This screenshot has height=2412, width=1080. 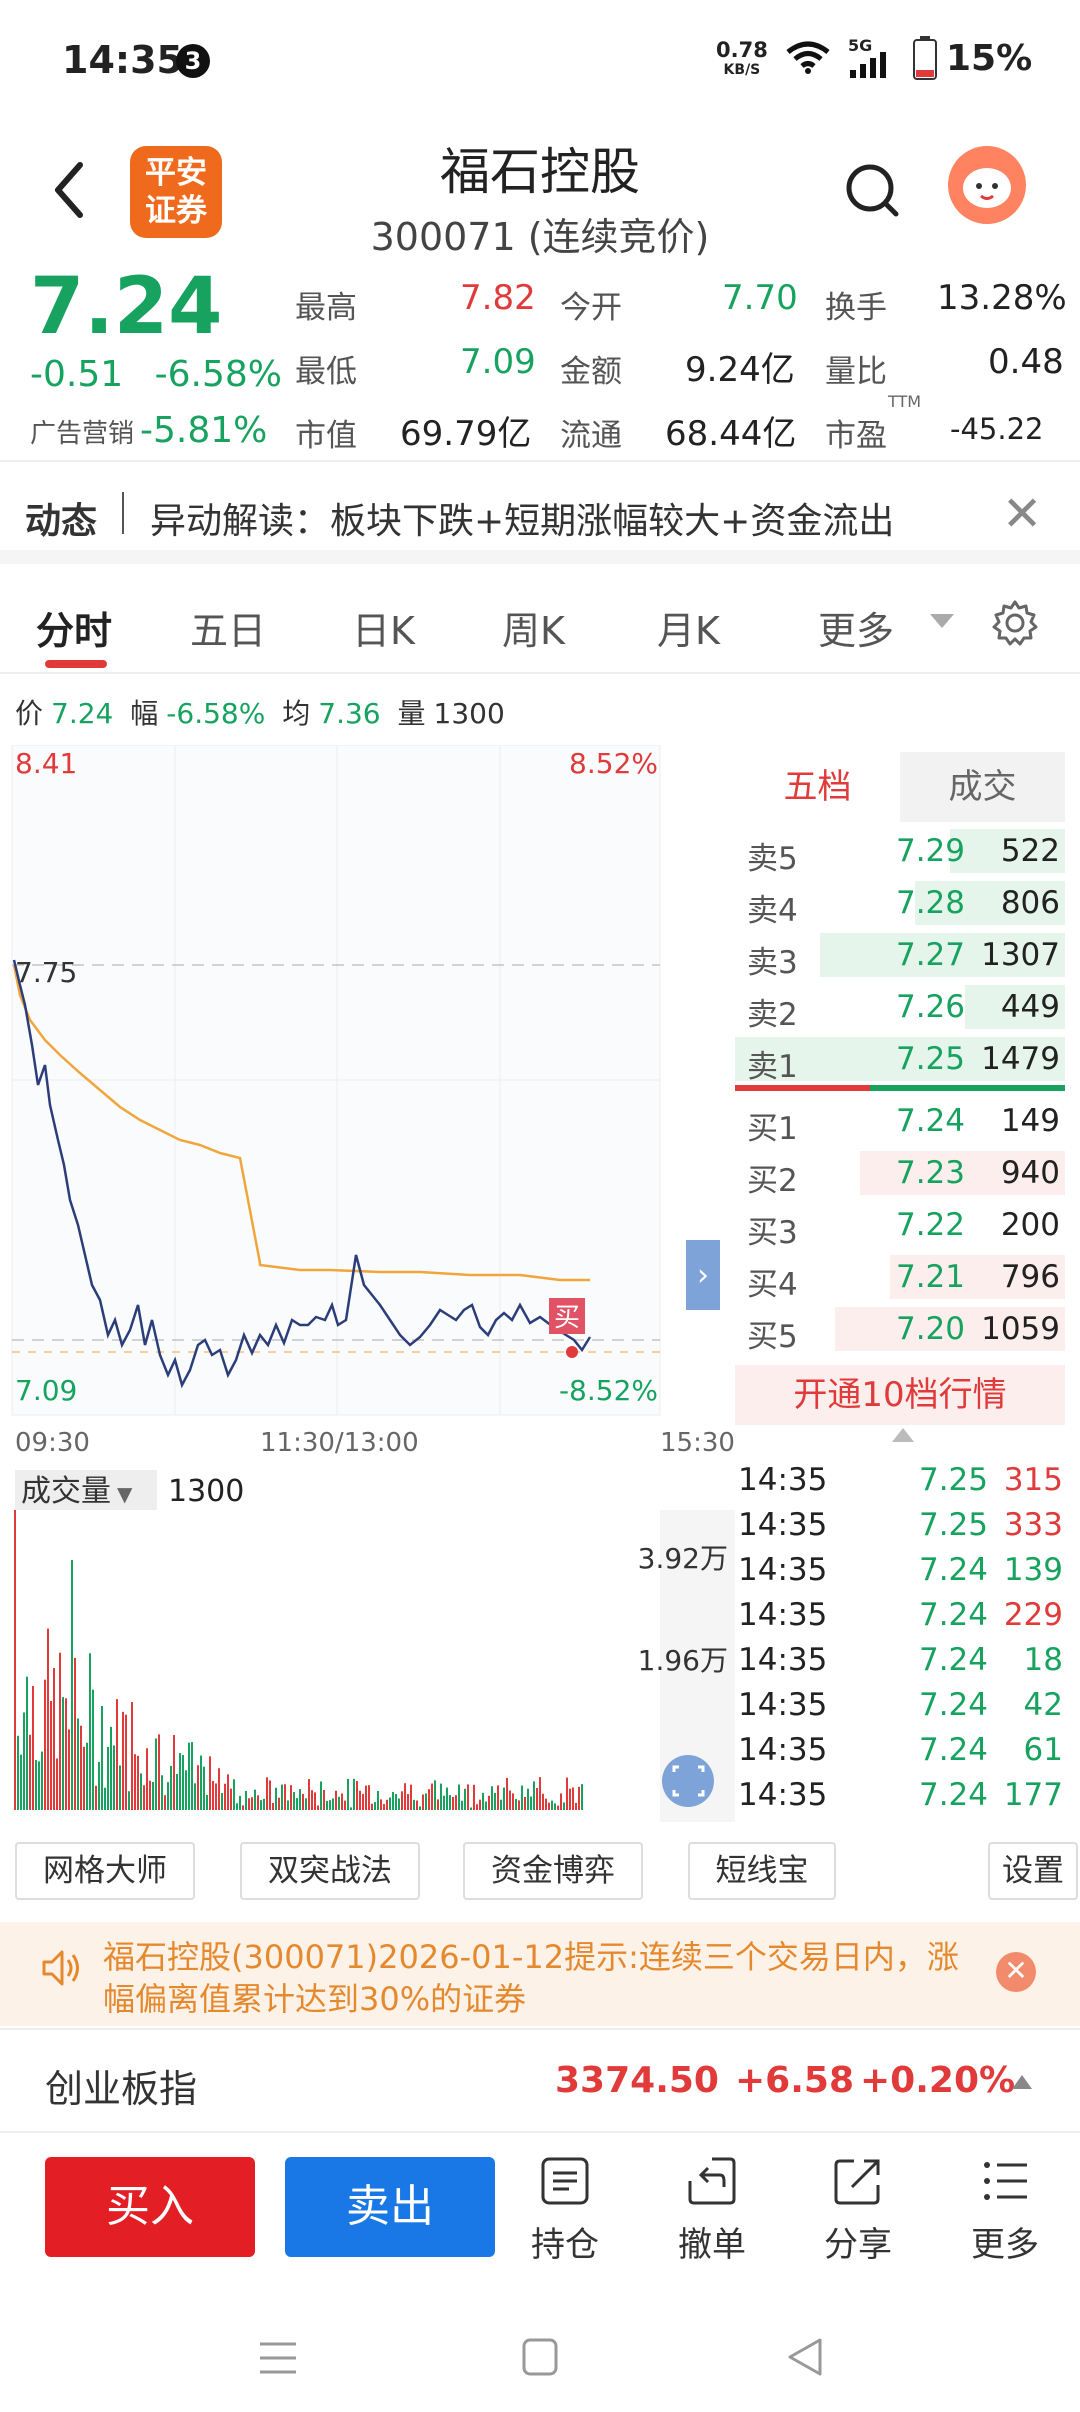 I want to click on volume-chart: 3.92万 1.96万, so click(x=367, y=1667).